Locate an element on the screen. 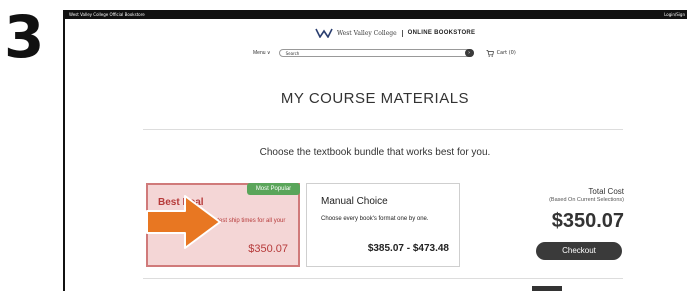  manual-choice-price-range: $385.07 - $473.48 is located at coordinates (408, 248).